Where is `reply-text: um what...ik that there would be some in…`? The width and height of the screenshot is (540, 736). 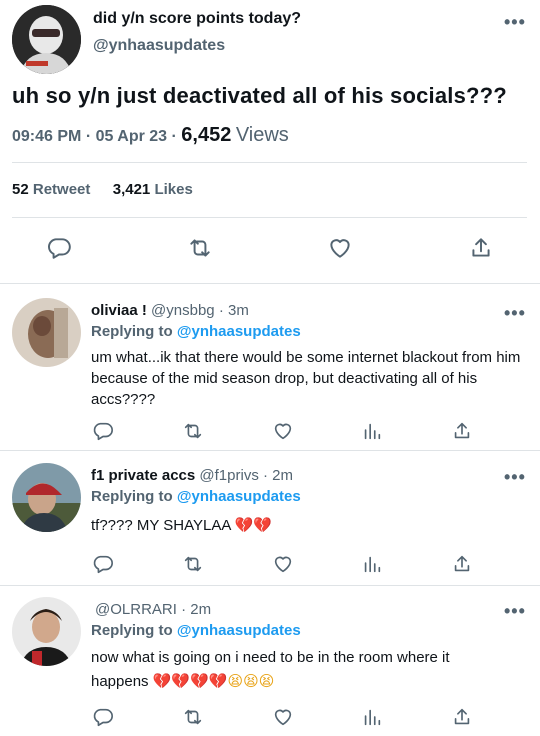
reply-text: um what...ik that there would be some in… is located at coordinates (306, 378).